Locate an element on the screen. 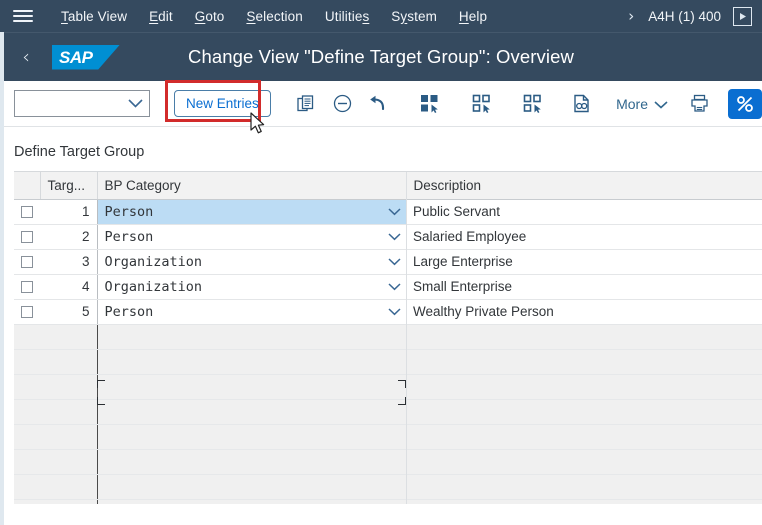 The height and width of the screenshot is (525, 762). table-row: 1 Person Public Servant is located at coordinates (388, 212).